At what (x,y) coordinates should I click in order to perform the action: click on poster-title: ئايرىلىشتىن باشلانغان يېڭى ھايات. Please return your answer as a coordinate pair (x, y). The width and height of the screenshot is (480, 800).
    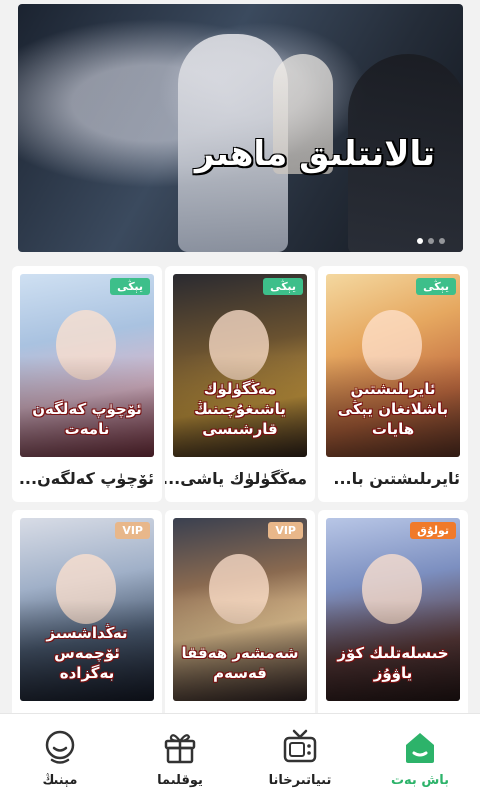
    Looking at the image, I should click on (393, 409).